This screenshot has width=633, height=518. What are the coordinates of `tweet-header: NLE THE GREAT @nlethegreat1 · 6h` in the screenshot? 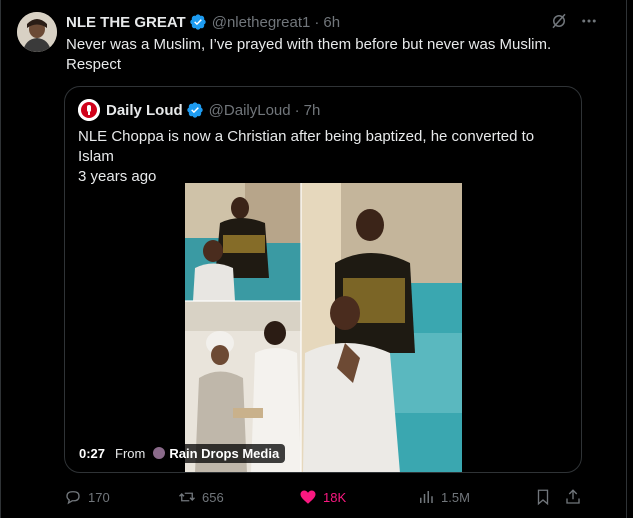 It's located at (341, 22).